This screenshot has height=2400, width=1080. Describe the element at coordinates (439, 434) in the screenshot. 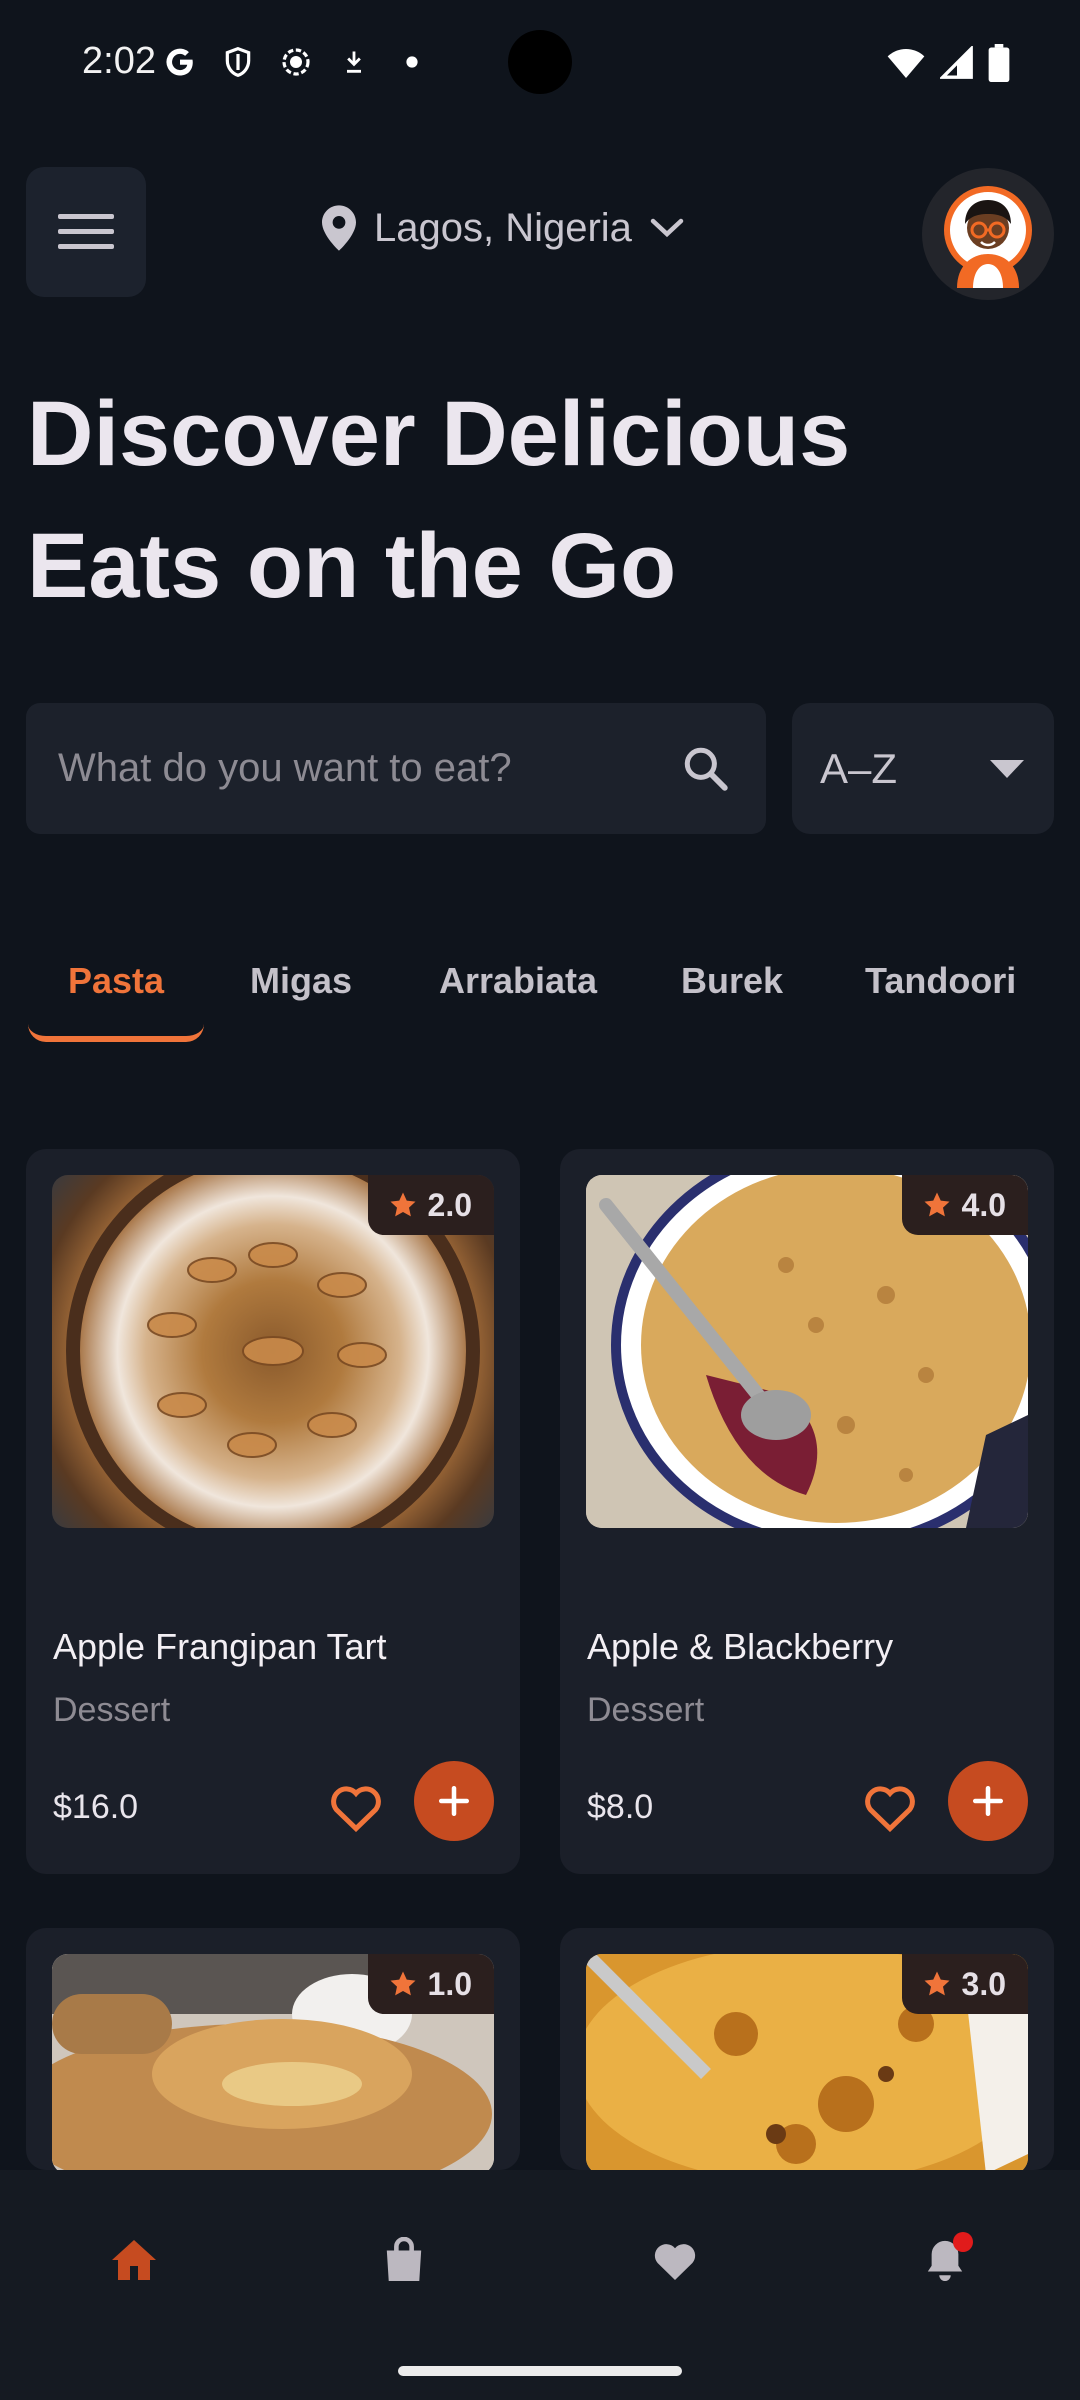

I see `page-title-line1: Discover Delicious` at that location.